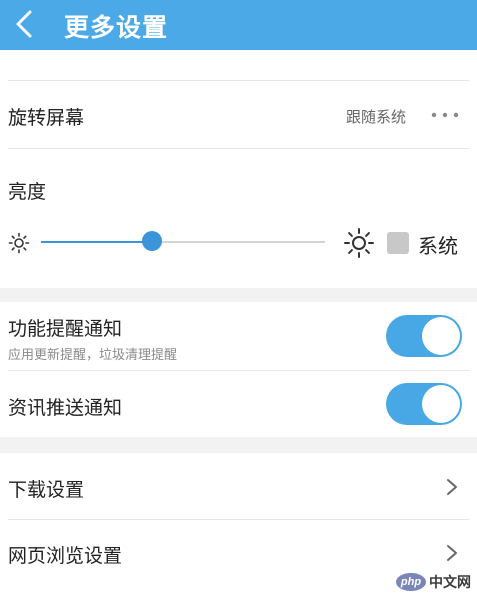 The image size is (477, 594). I want to click on divider, so click(238, 148).